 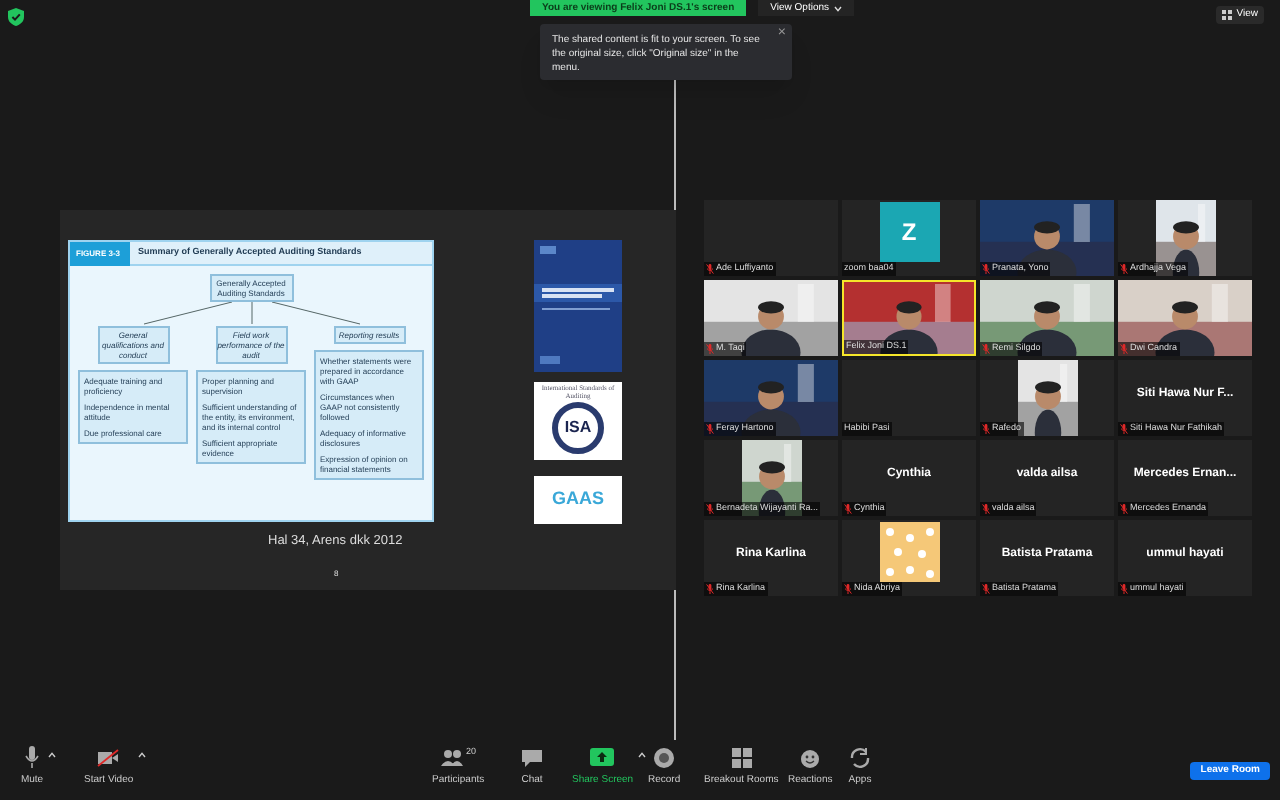 What do you see at coordinates (909, 233) in the screenshot?
I see `avatar-initial: Z` at bounding box center [909, 233].